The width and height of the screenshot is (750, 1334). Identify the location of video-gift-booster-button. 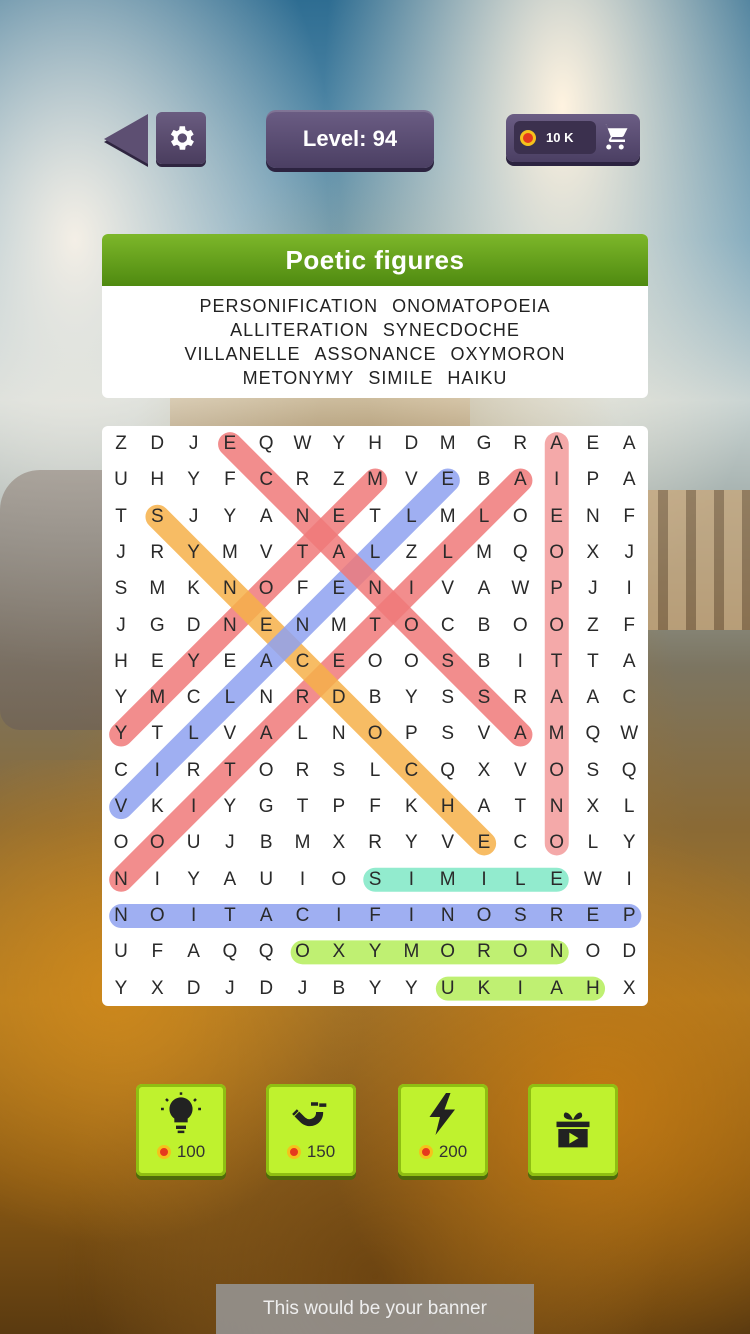
(573, 1130).